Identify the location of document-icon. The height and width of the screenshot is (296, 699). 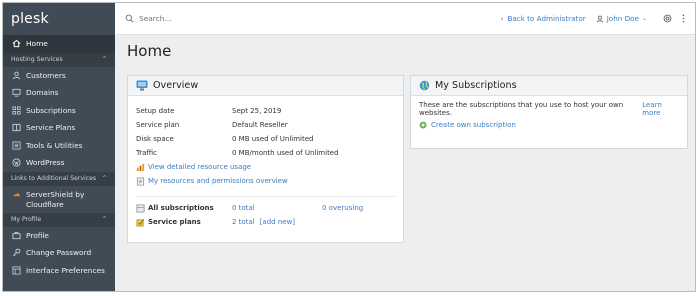
(140, 181).